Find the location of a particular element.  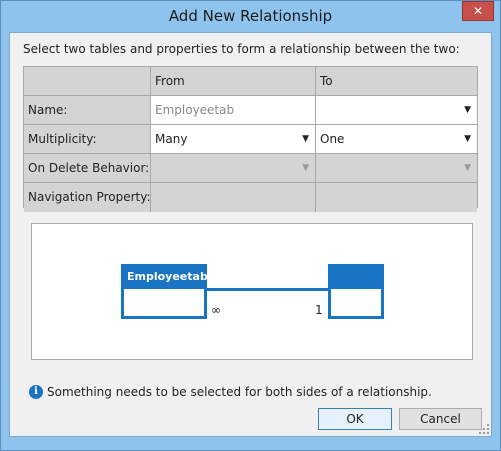

close-button: ✕ is located at coordinates (478, 11).